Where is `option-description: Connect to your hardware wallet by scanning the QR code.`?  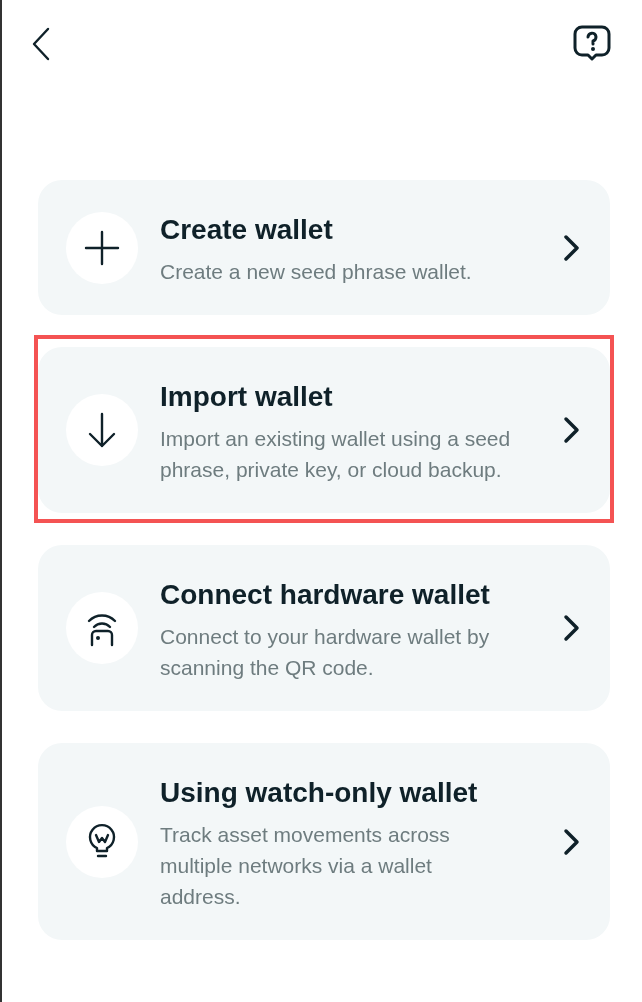 option-description: Connect to your hardware wallet by scanning the QR code. is located at coordinates (325, 652).